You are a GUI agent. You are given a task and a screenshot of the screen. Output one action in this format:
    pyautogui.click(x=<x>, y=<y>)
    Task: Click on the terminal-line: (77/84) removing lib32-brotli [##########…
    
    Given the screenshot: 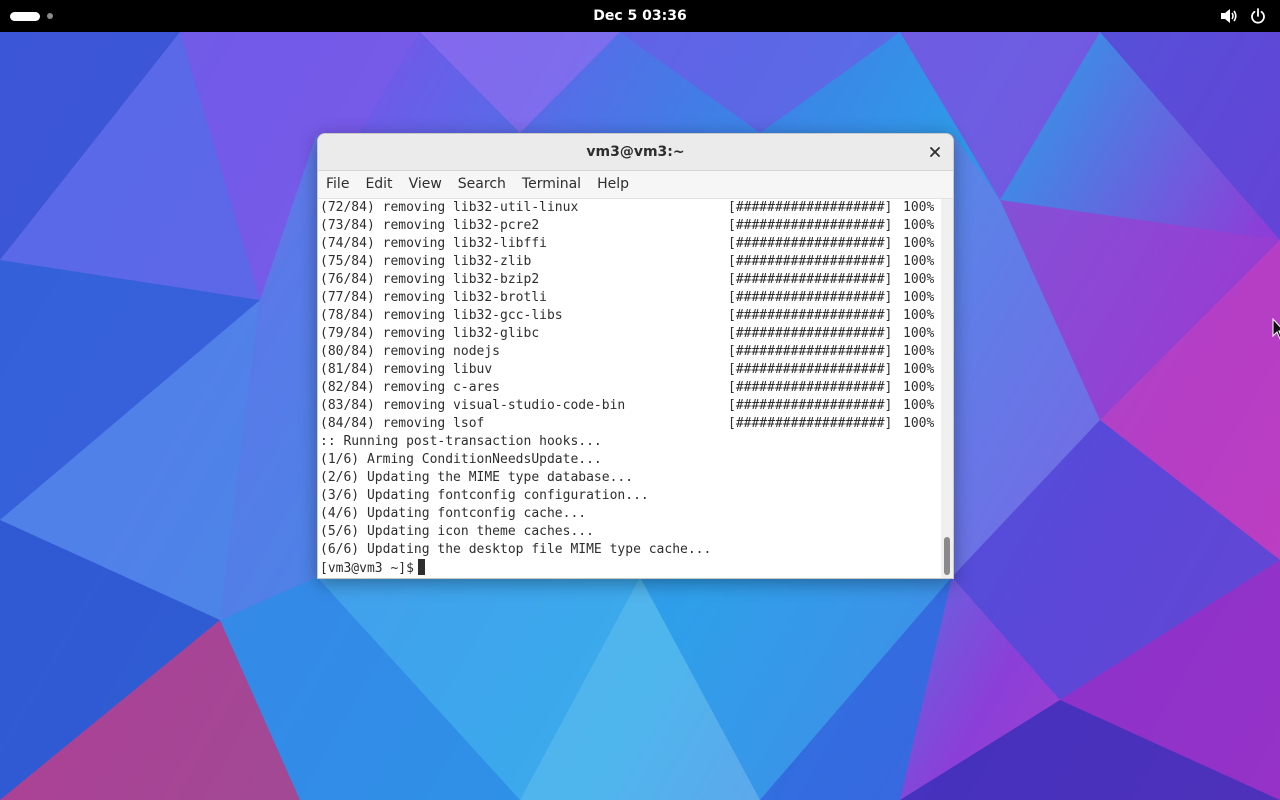 What is the action you would take?
    pyautogui.click(x=627, y=297)
    